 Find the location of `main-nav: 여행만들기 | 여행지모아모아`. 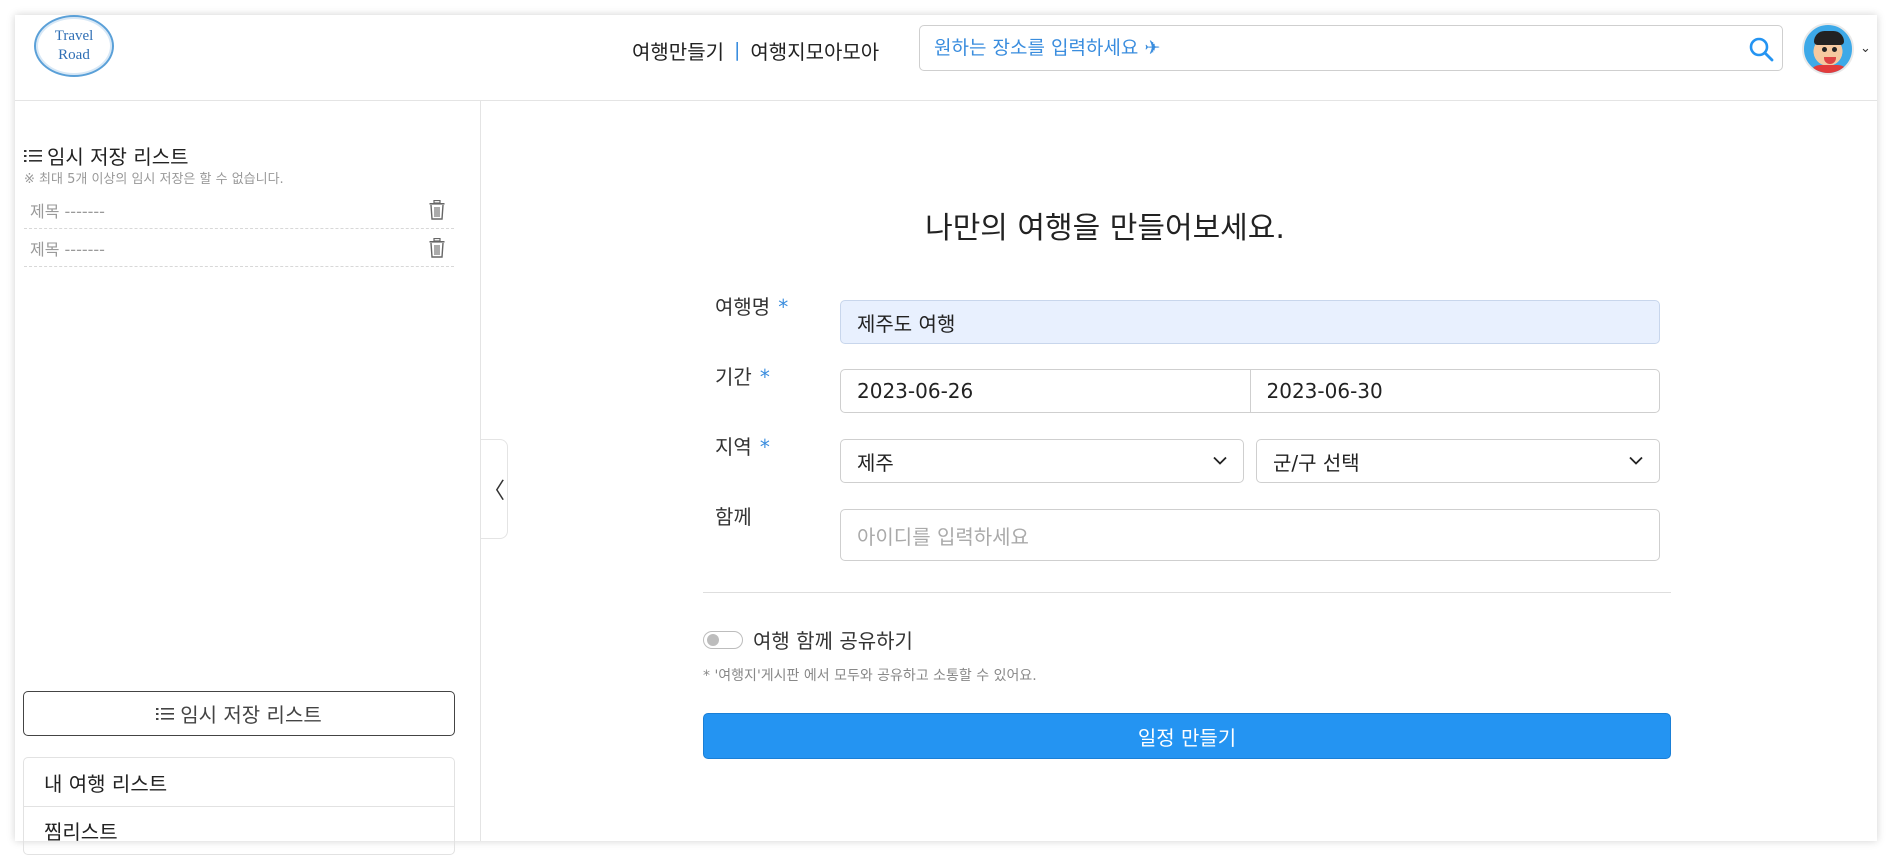

main-nav: 여행만들기 | 여행지모아모아 is located at coordinates (755, 50).